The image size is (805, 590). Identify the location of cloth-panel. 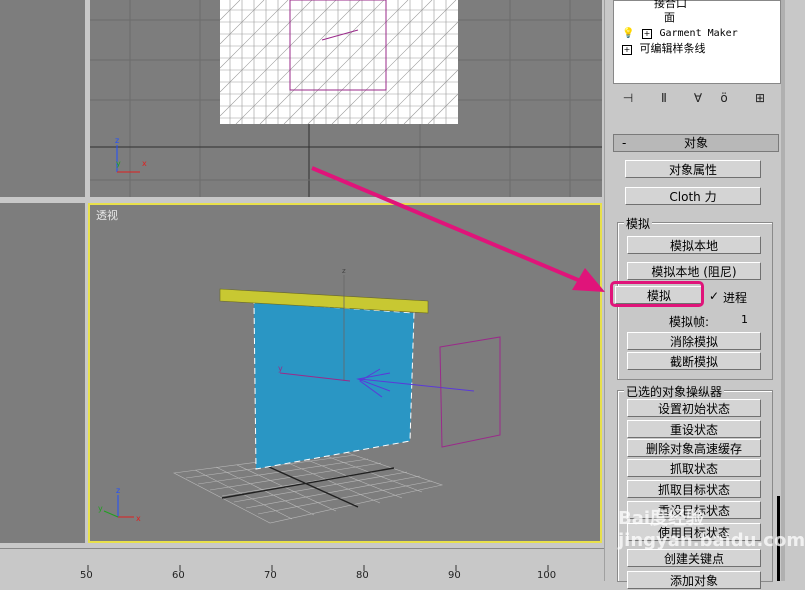
(334, 385).